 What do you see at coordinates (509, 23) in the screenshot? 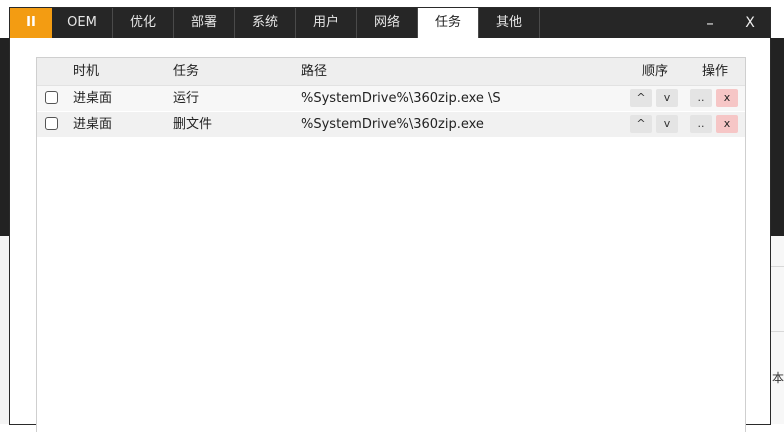
I see `tab-other: 其他` at bounding box center [509, 23].